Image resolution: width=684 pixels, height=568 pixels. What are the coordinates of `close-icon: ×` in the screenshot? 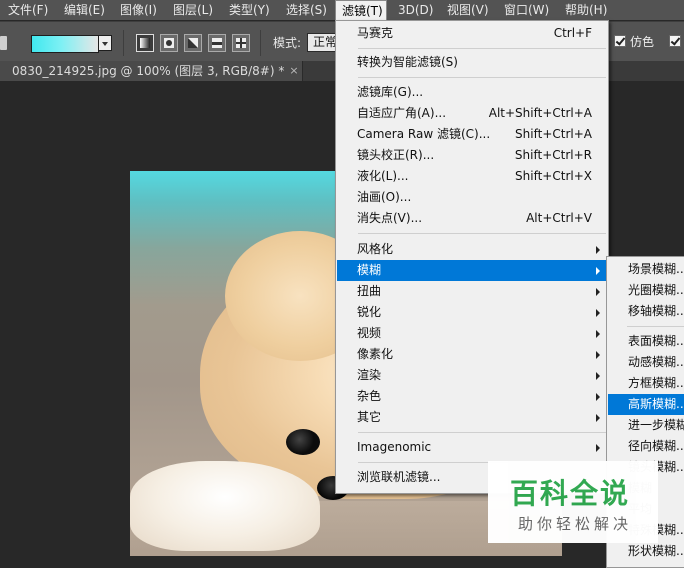 It's located at (294, 71).